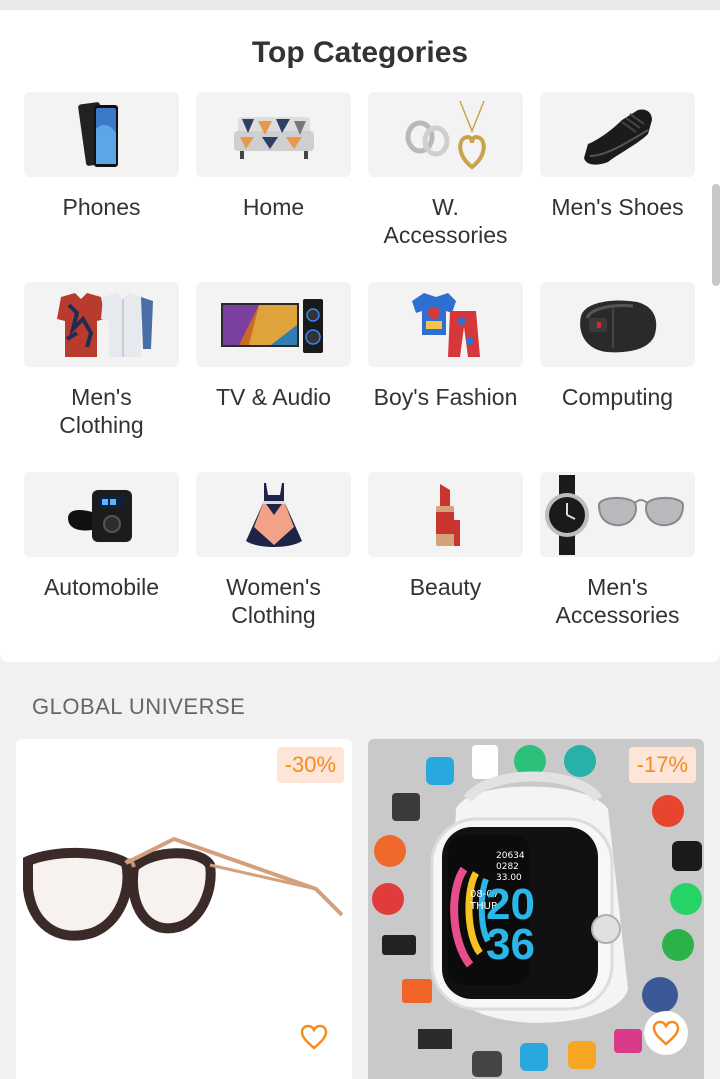 The image size is (720, 1079). I want to click on category-tv-audio: TV & Audio, so click(273, 377).